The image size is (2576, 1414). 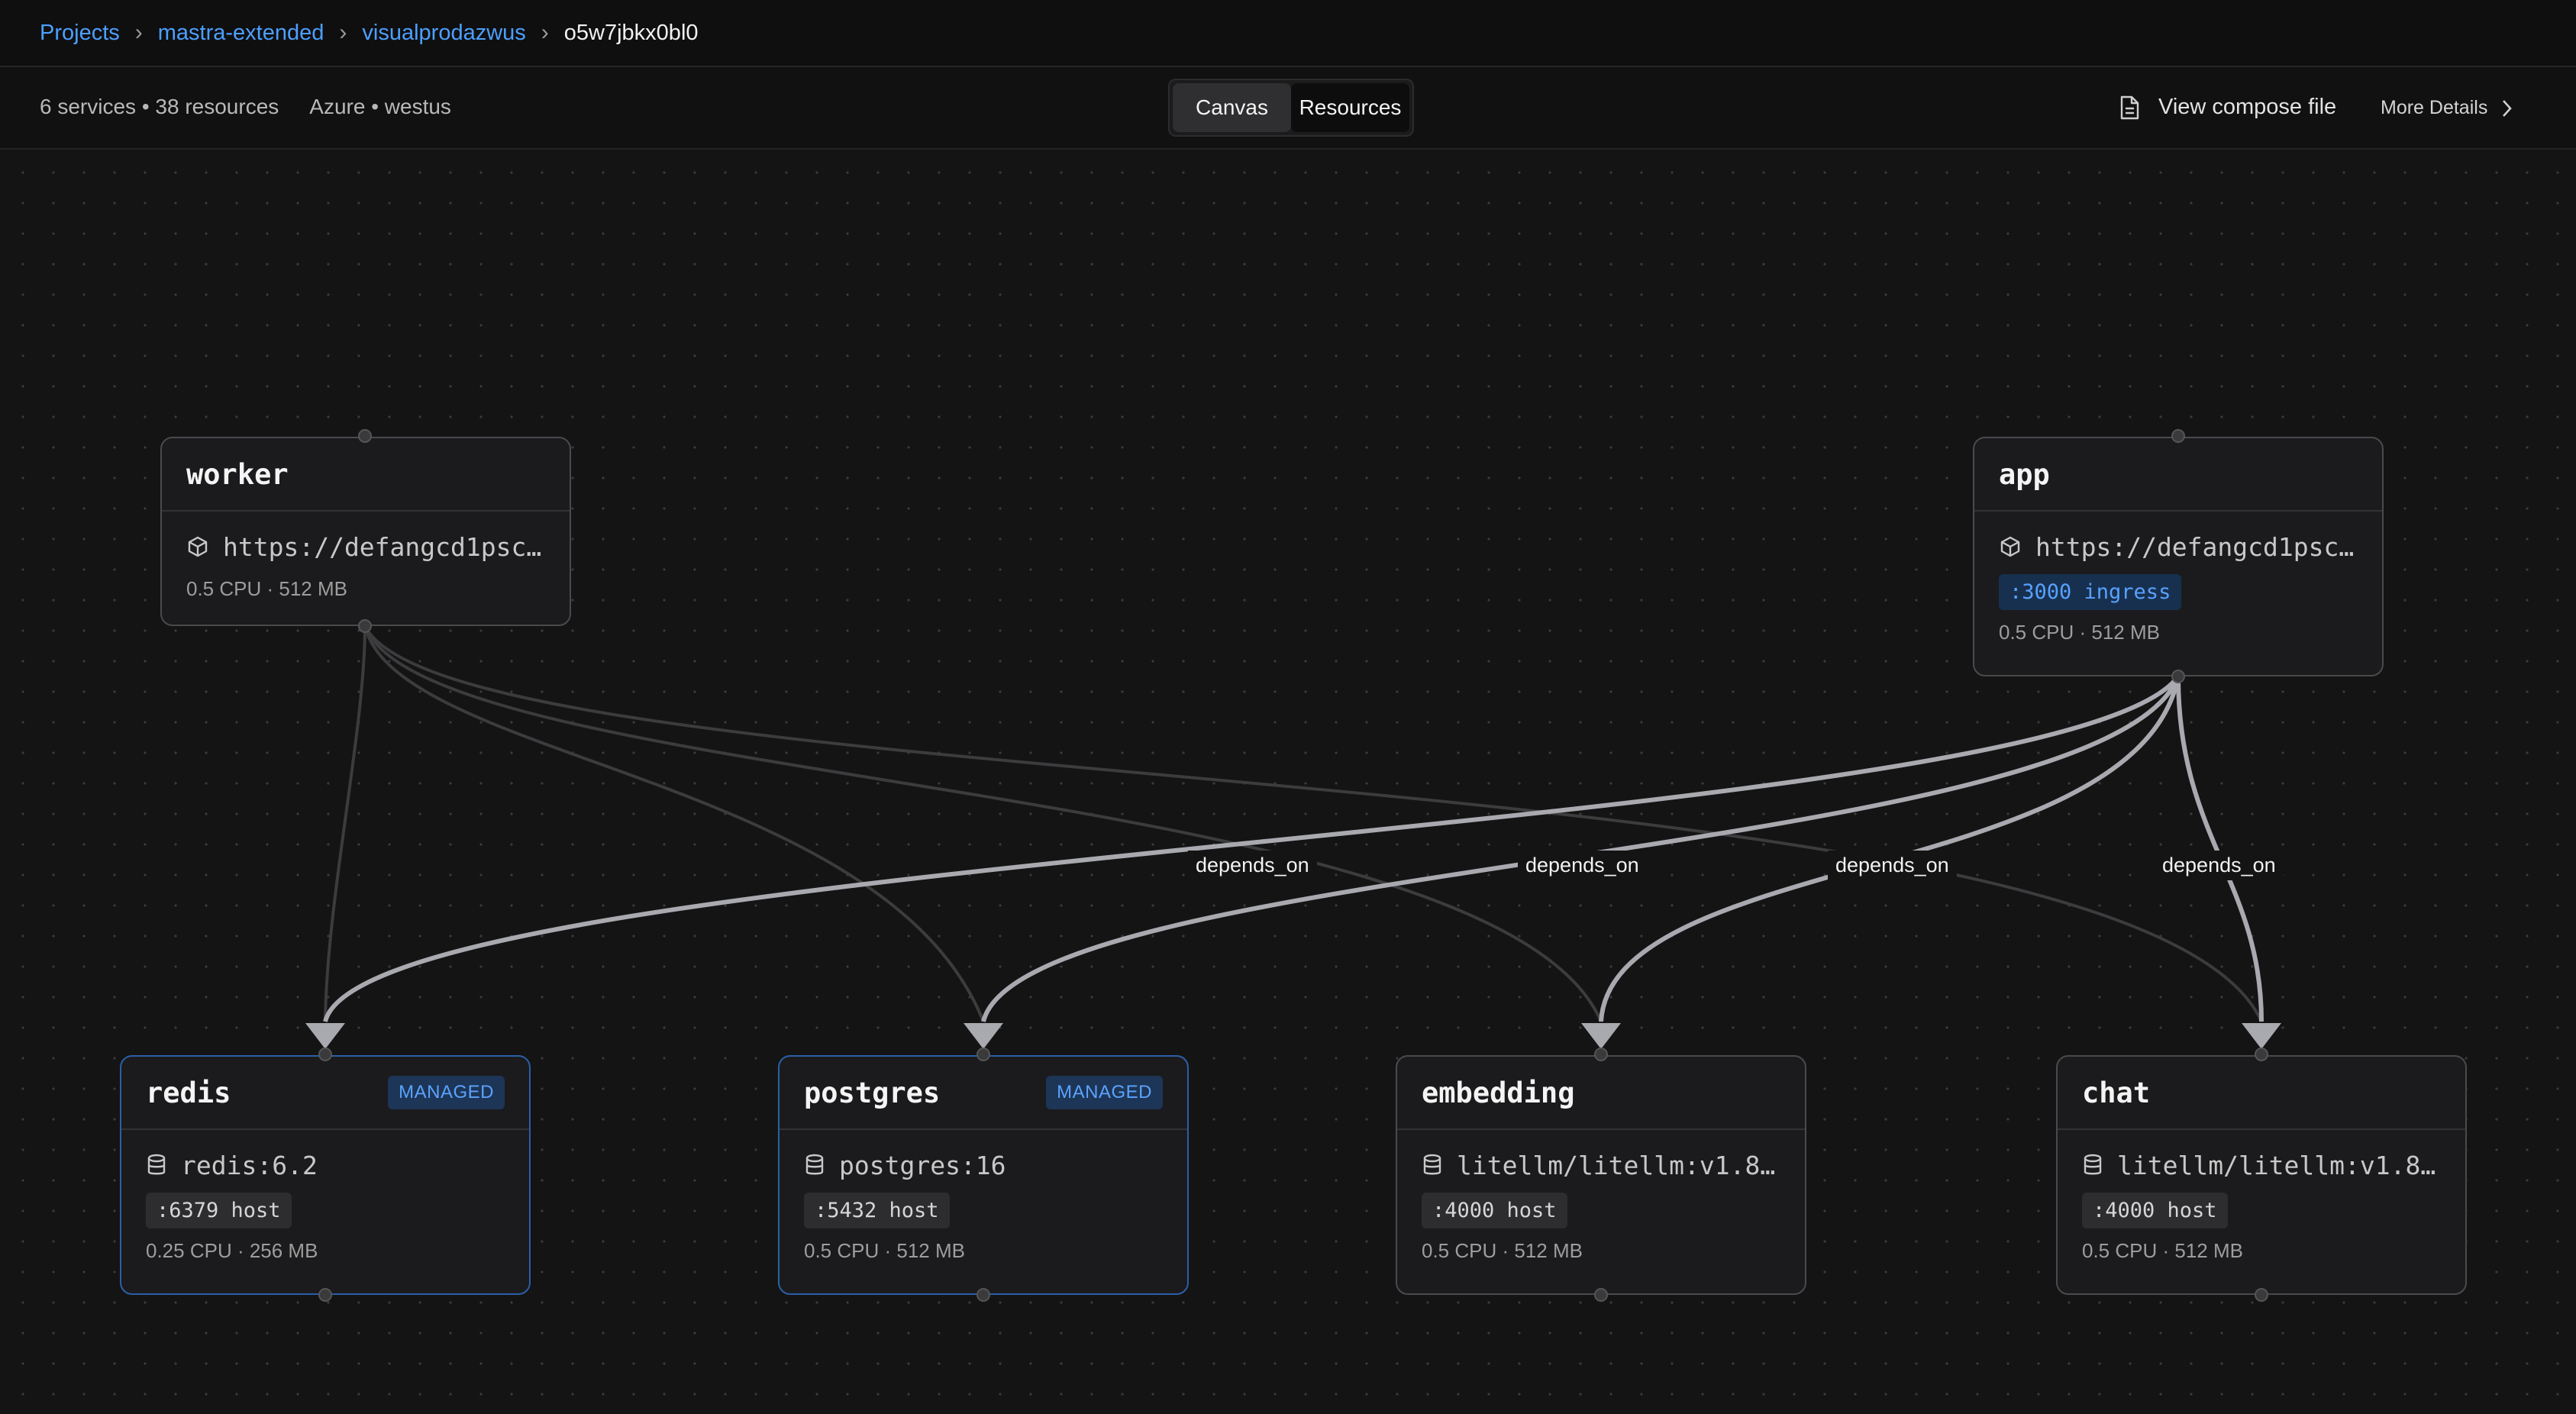 What do you see at coordinates (249, 1165) in the screenshot?
I see `service-image: redis:6.2` at bounding box center [249, 1165].